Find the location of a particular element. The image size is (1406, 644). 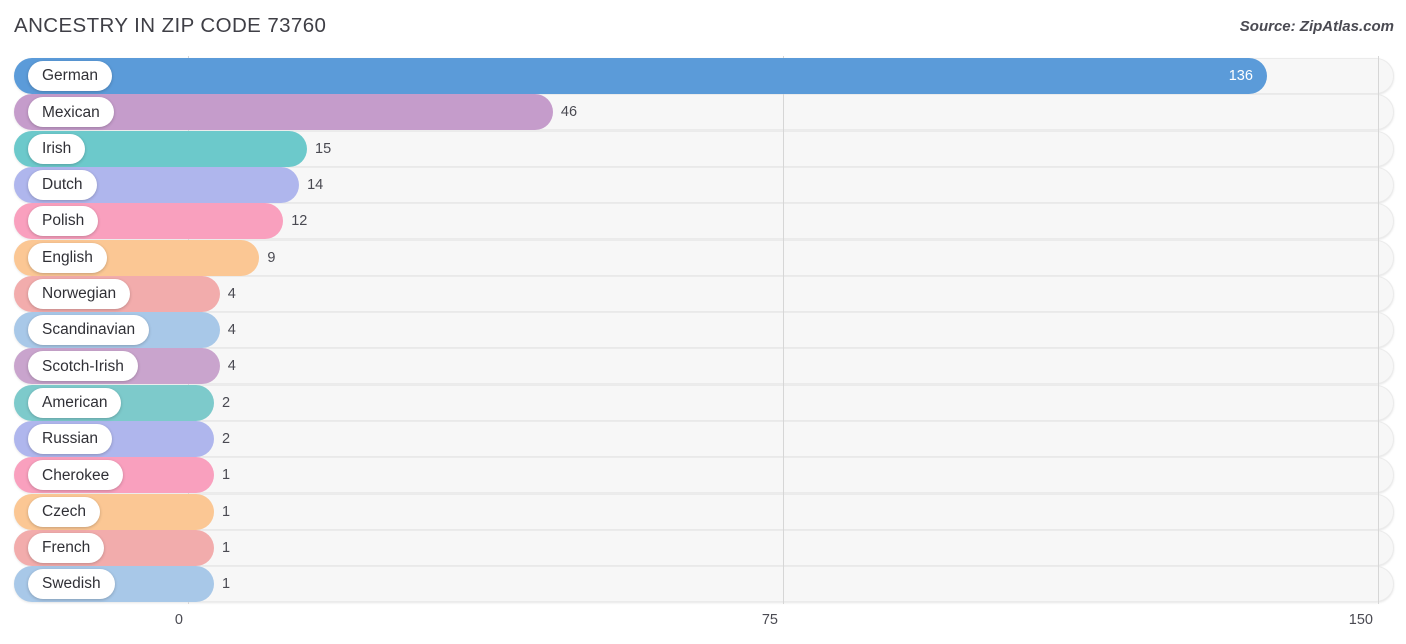

chart-row: English 9 is located at coordinates (703, 257).